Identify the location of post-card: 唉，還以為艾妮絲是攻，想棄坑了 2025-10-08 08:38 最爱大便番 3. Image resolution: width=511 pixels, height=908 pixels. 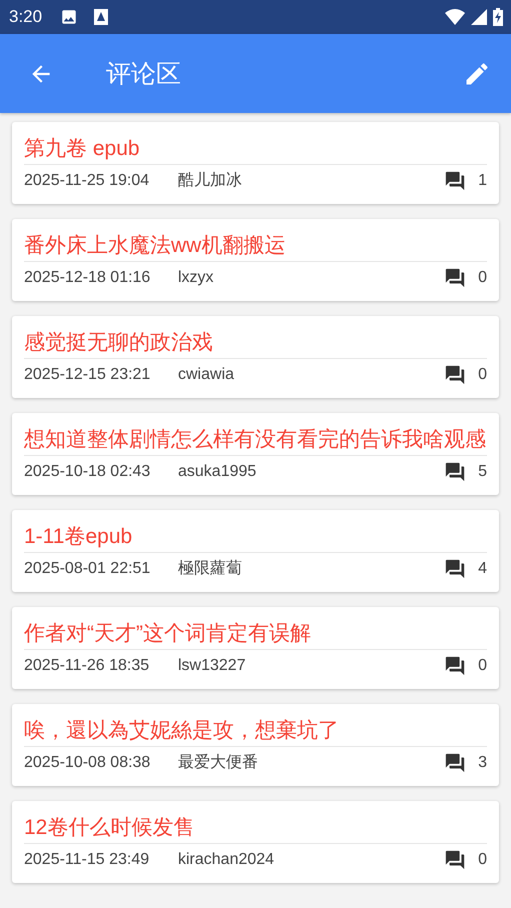
(255, 745).